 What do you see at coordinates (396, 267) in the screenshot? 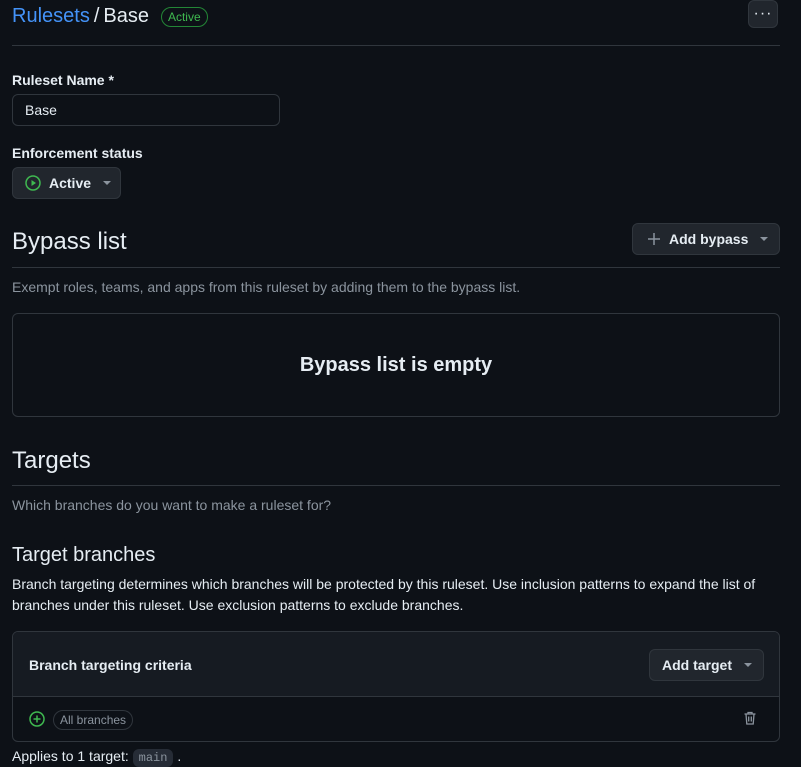
I see `bypass-divider` at bounding box center [396, 267].